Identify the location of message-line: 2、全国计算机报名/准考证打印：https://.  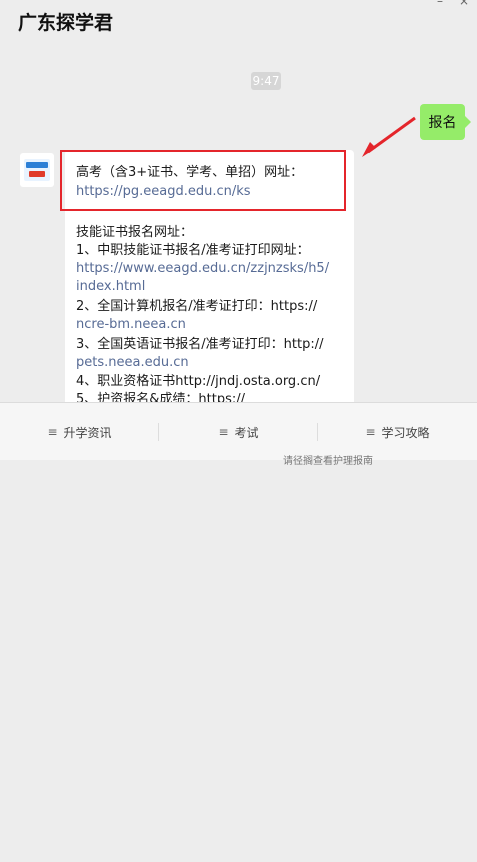
(197, 306).